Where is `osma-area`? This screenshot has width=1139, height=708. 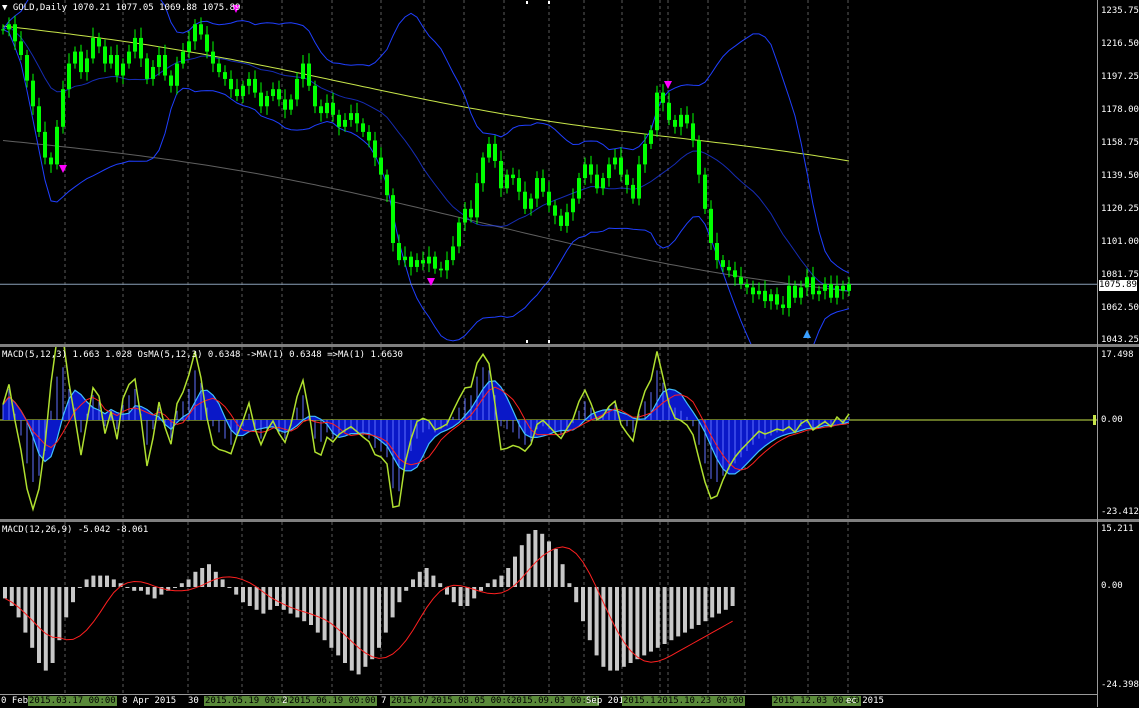
osma-area is located at coordinates (426, 427).